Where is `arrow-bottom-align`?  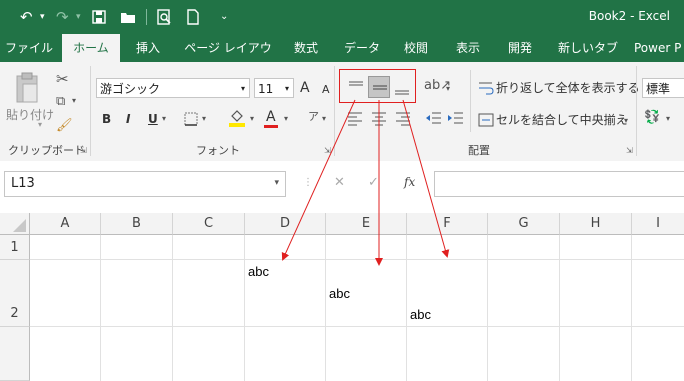 arrow-bottom-align is located at coordinates (426, 178).